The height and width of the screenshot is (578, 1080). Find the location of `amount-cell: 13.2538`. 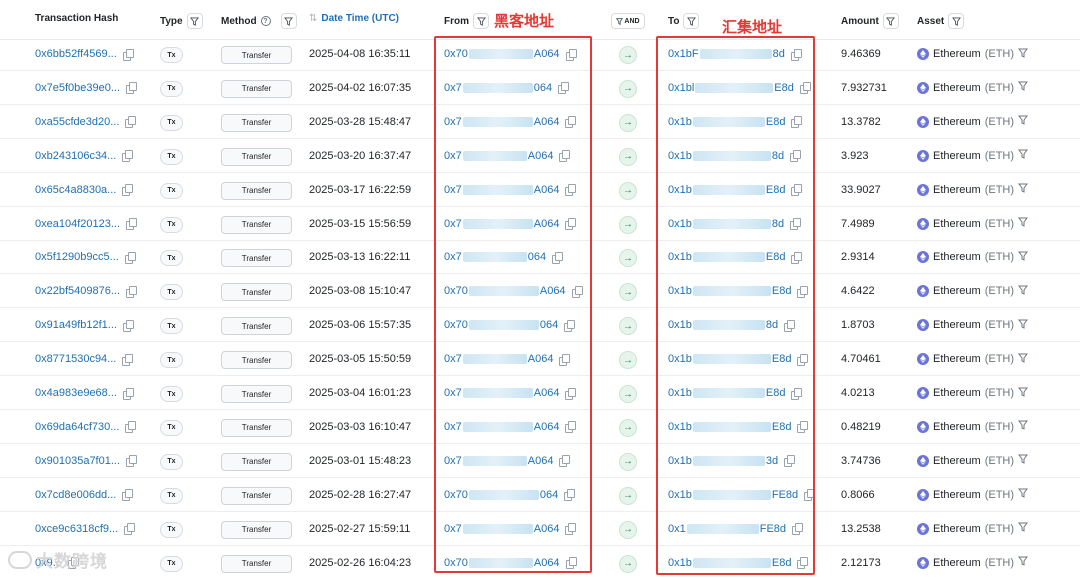

amount-cell: 13.2538 is located at coordinates (861, 528).